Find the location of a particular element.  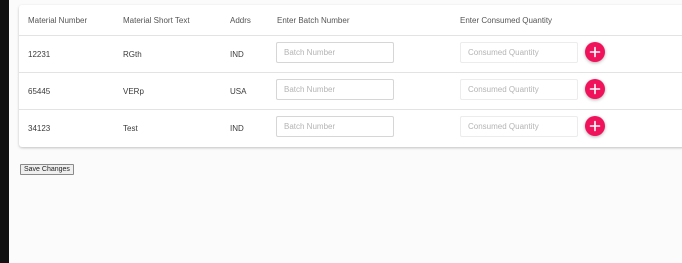

table-row: 65445 VERp USA is located at coordinates (350, 91).